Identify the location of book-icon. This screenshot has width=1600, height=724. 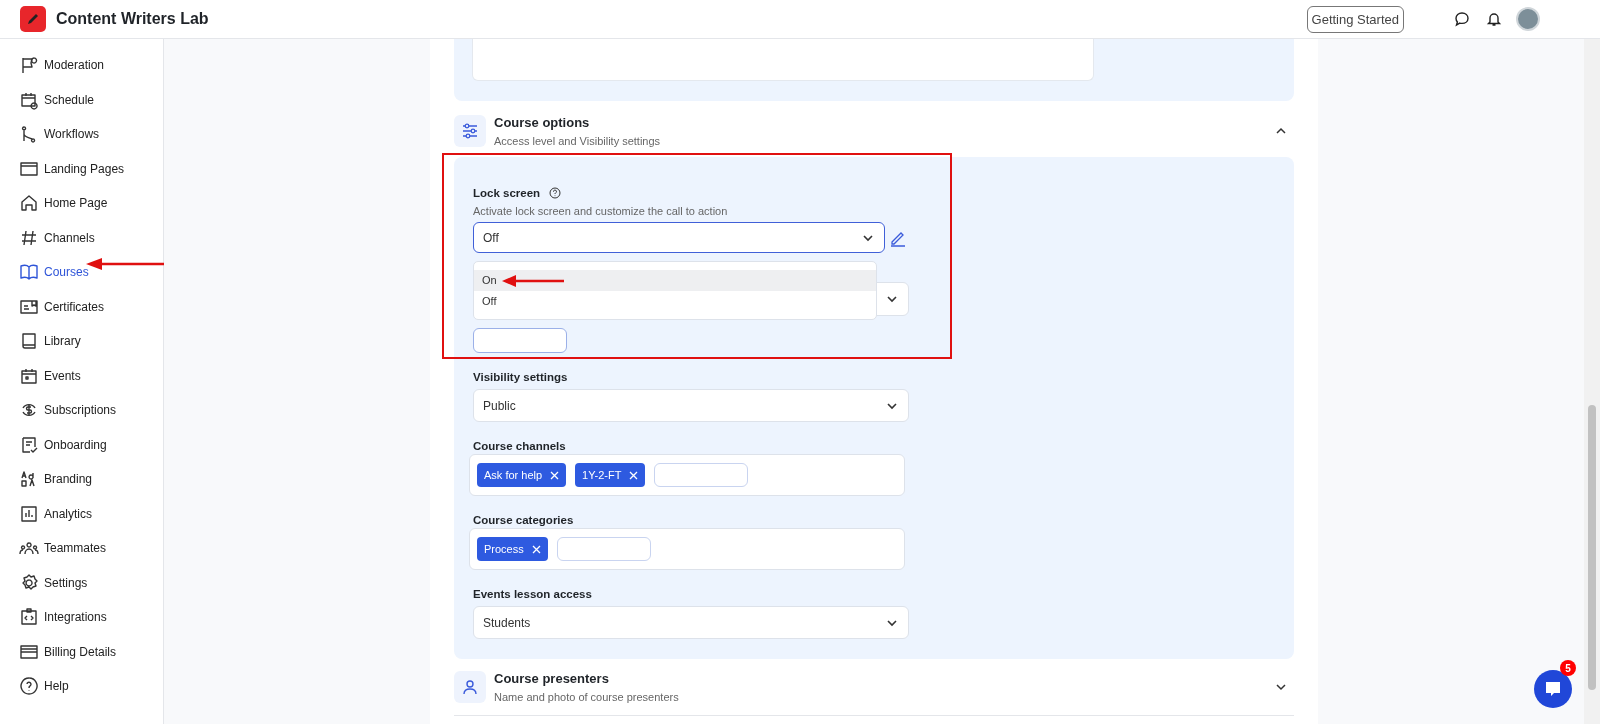
(29, 272).